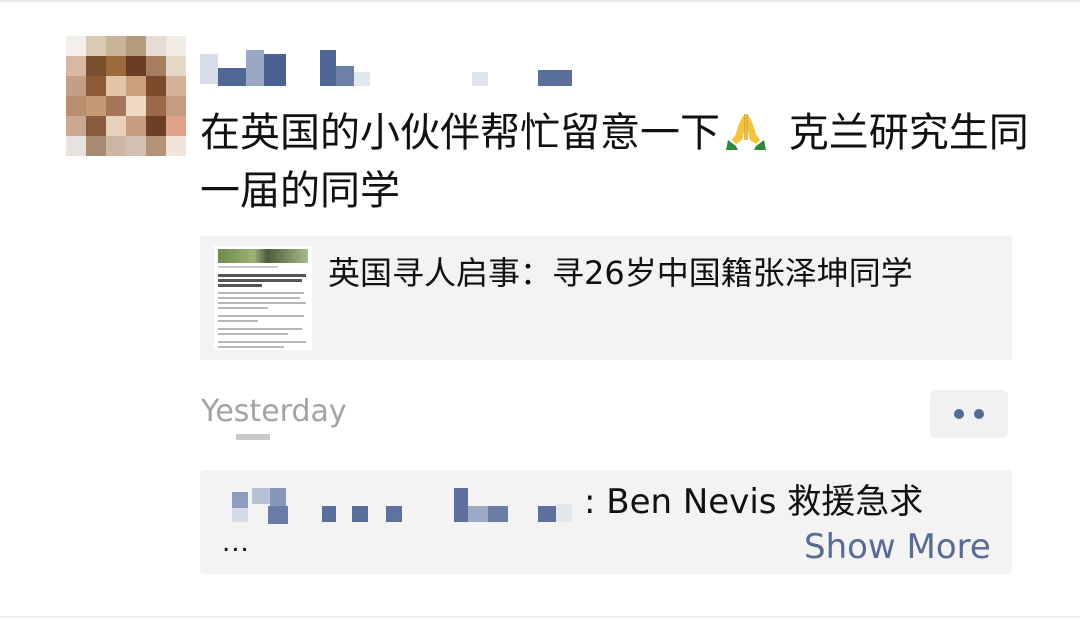  What do you see at coordinates (969, 414) in the screenshot?
I see `like-comment-menu-button` at bounding box center [969, 414].